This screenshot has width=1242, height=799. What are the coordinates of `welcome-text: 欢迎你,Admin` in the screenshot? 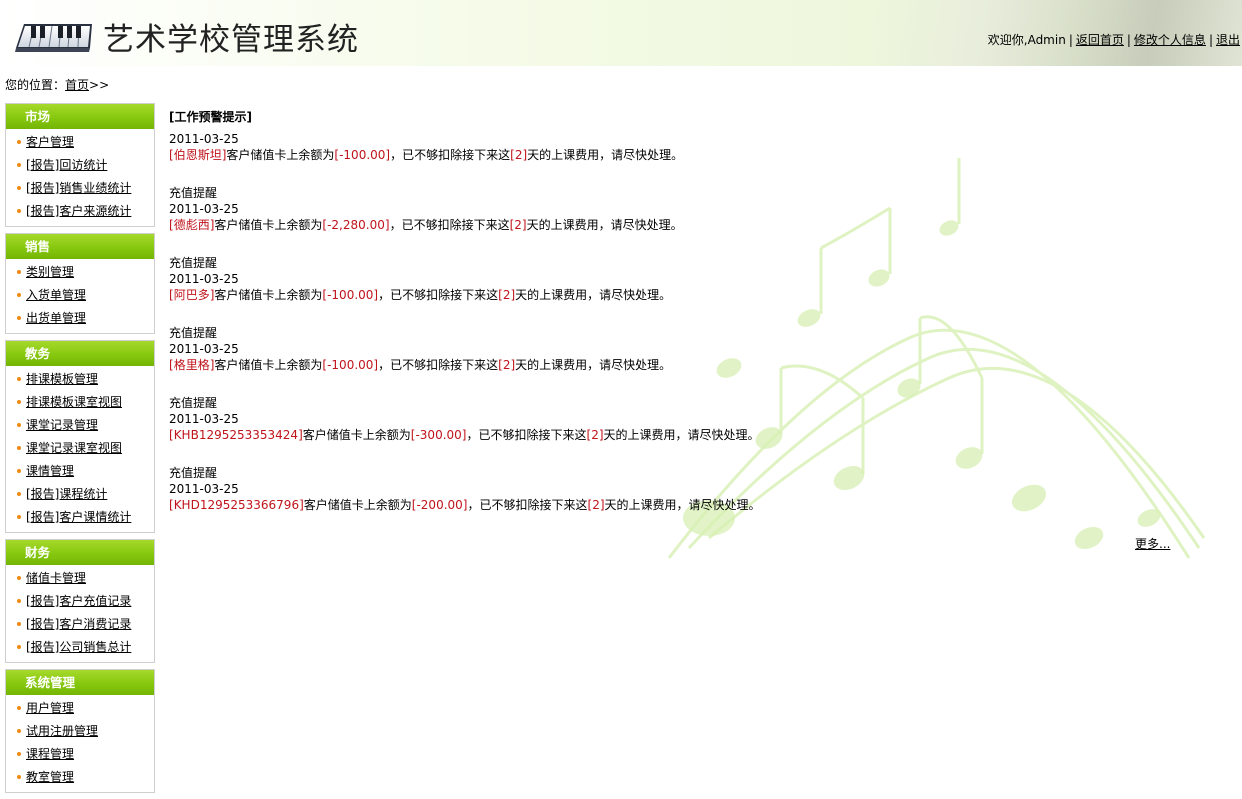 It's located at (1026, 40).